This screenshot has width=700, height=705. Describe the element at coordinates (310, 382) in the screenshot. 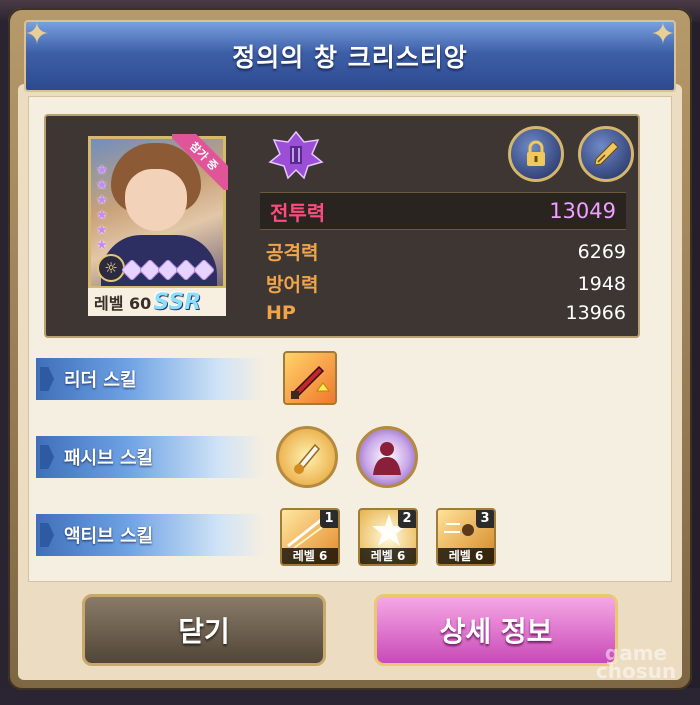

I see `sword-icon` at that location.